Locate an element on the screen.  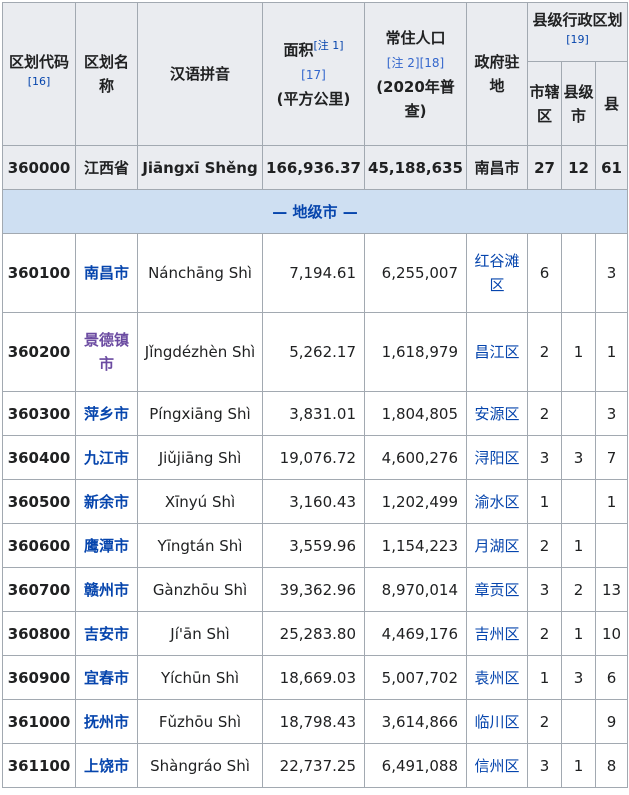
county-city-count-cell: 3 is located at coordinates (578, 457).